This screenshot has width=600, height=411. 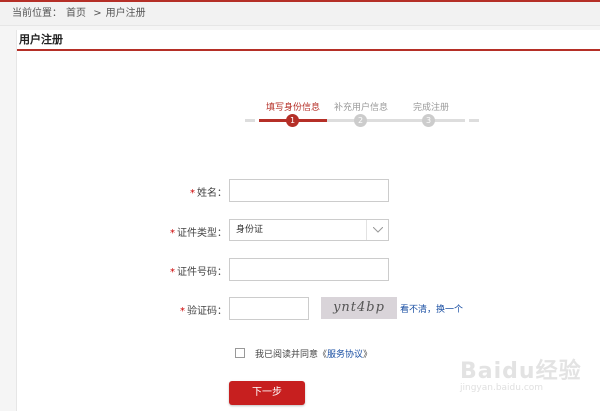 What do you see at coordinates (300, 14) in the screenshot?
I see `breadcrumb: 当前位置： 首页 > 用户注册` at bounding box center [300, 14].